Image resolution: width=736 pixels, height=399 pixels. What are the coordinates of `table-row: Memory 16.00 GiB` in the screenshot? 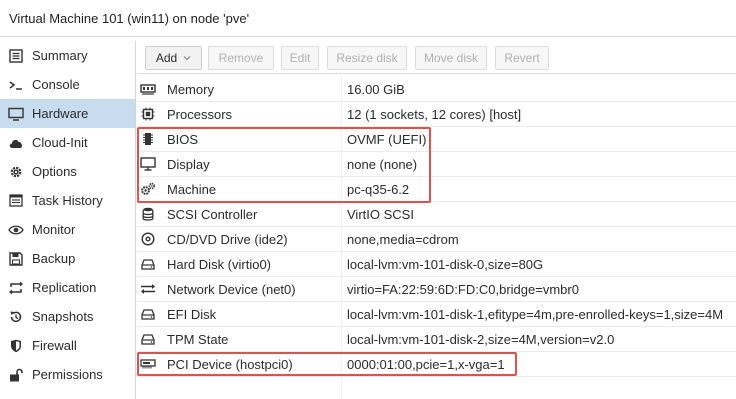 It's located at (436, 89).